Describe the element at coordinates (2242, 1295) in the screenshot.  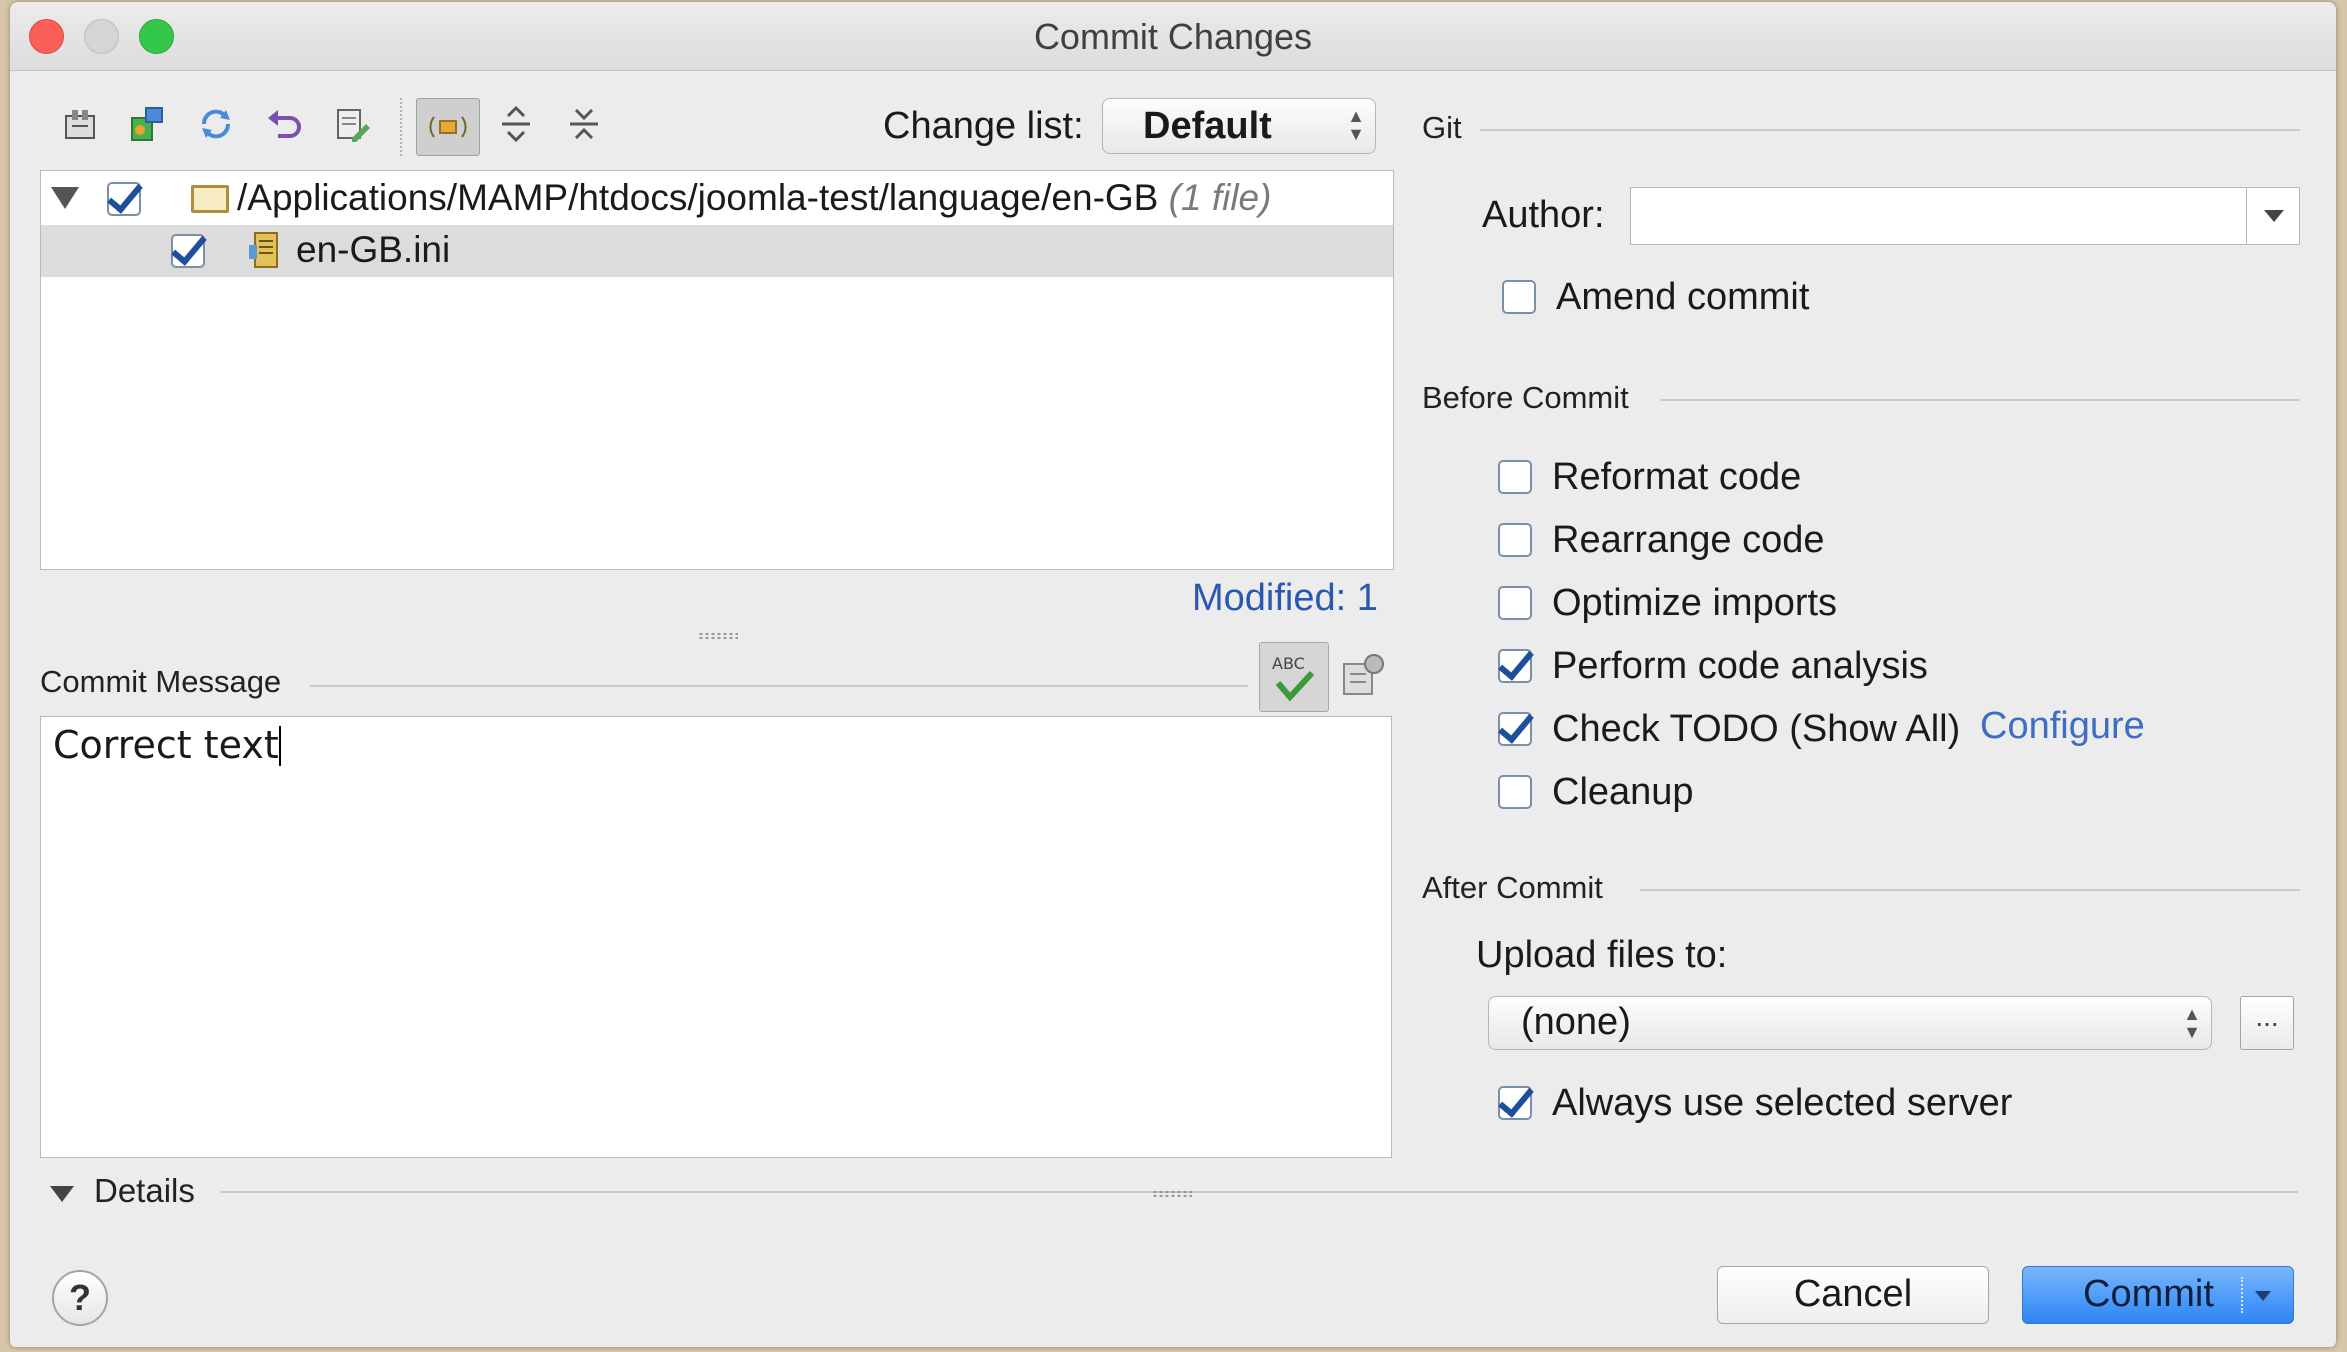
I see `commit-split-divider` at that location.